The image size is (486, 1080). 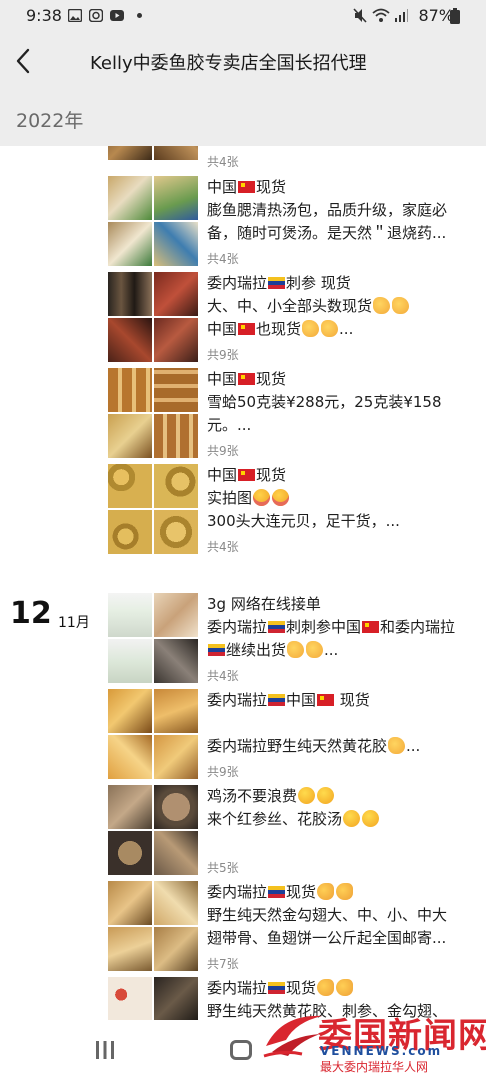 What do you see at coordinates (264, 604) in the screenshot?
I see `post-line-0: 3g 网络在线接单` at bounding box center [264, 604].